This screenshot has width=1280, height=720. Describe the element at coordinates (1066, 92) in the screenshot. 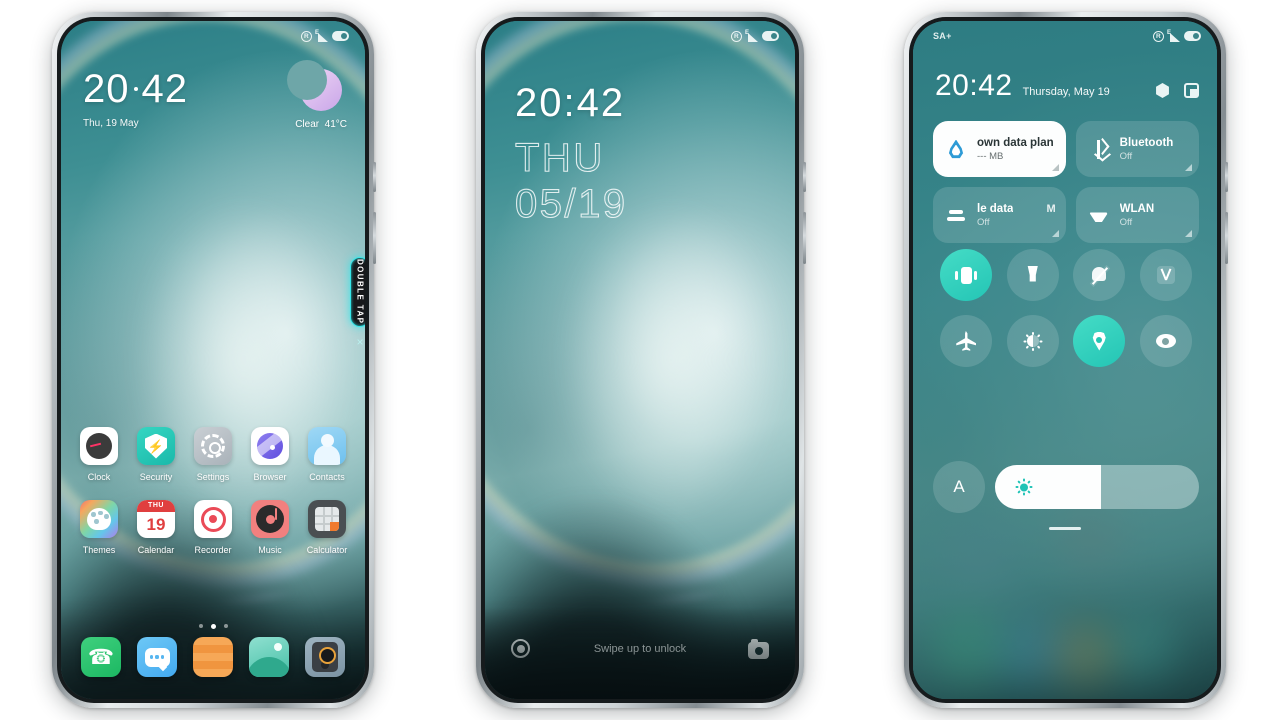

I see `header-date: Thursday, May 19` at that location.